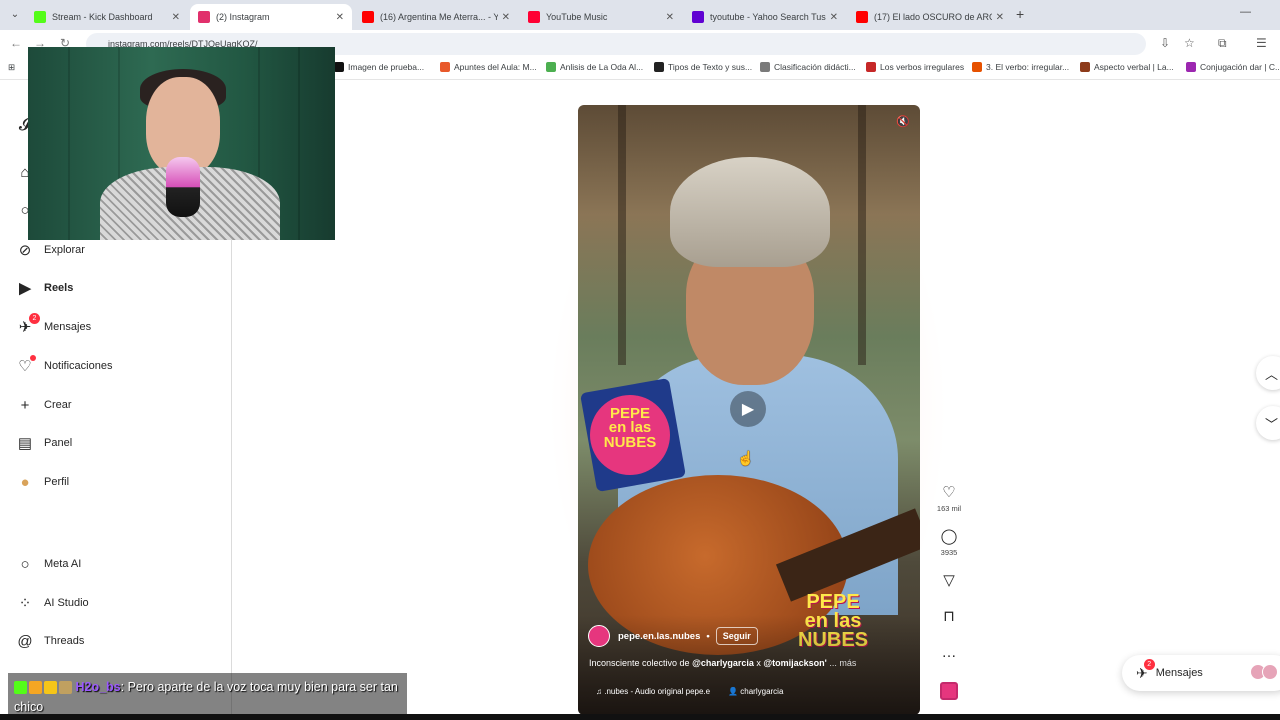  Describe the element at coordinates (746, 458) in the screenshot. I see `mouse-cursor-icon: ☝` at that location.